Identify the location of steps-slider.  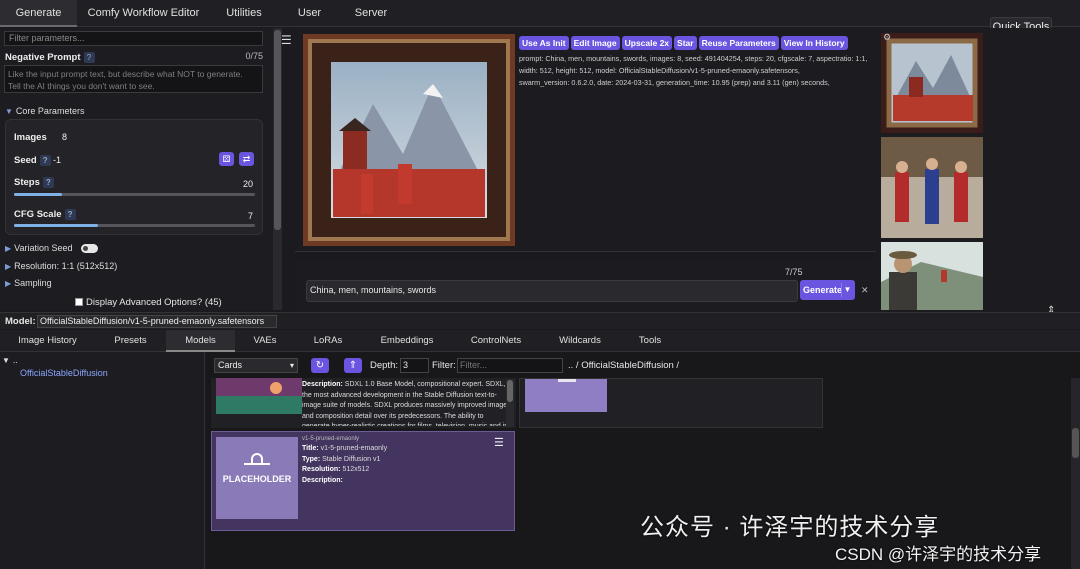
(134, 194).